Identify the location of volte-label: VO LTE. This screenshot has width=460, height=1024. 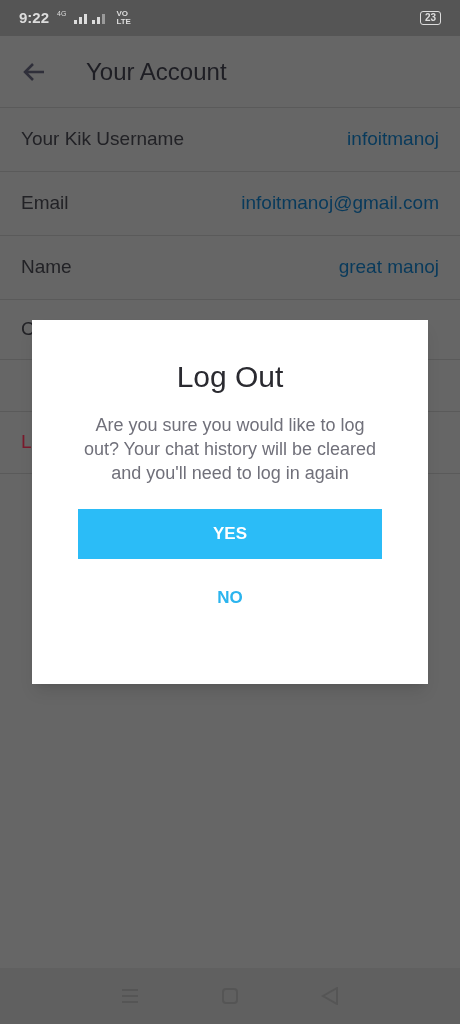
(124, 18).